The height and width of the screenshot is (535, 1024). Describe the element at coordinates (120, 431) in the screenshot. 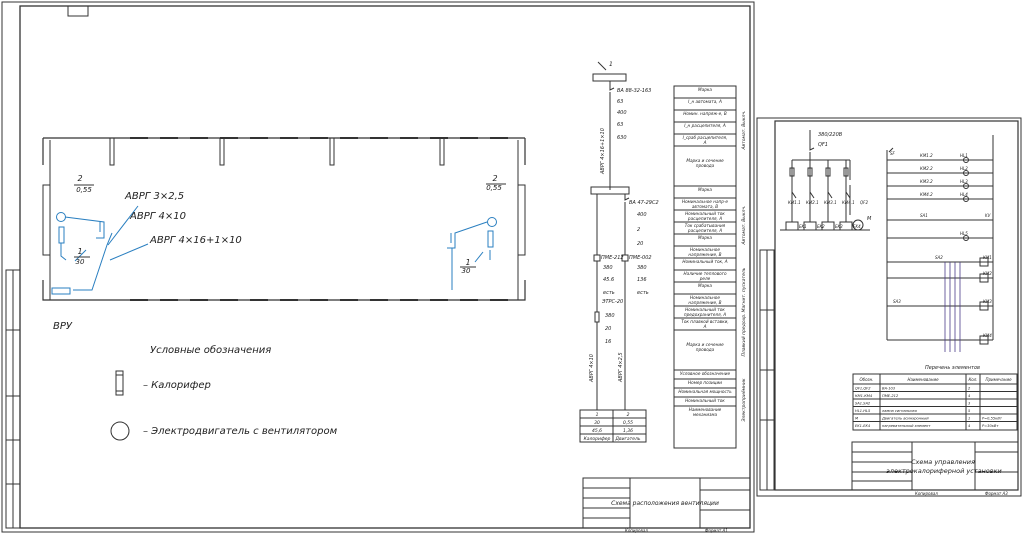

I see `legend-motor-icon` at that location.